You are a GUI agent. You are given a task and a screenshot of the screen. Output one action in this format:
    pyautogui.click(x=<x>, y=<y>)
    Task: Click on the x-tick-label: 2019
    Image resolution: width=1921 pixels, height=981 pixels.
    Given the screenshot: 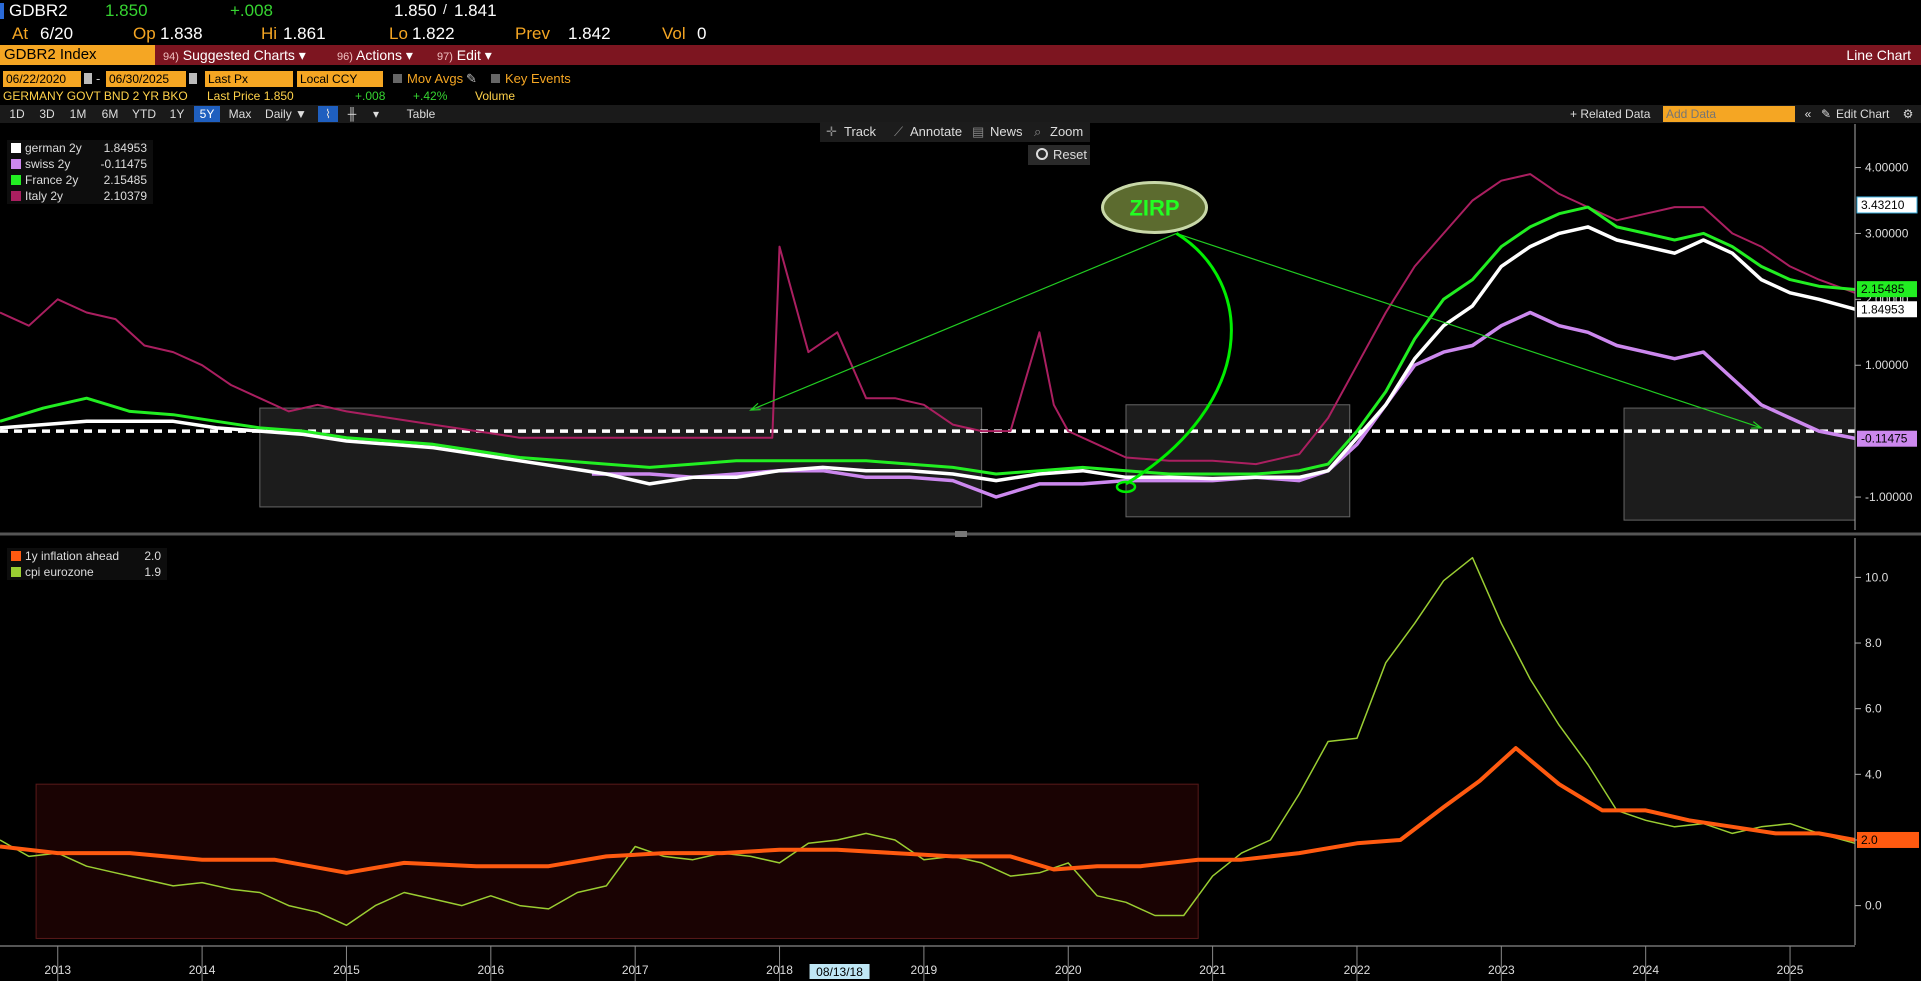 What is the action you would take?
    pyautogui.click(x=924, y=970)
    